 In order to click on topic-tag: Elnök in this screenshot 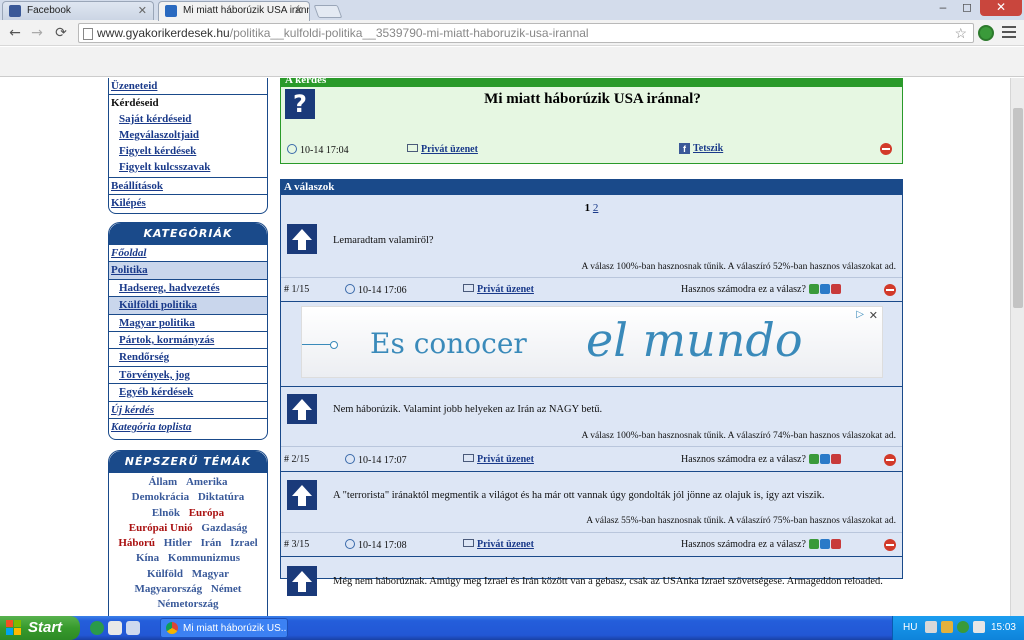, I will do `click(166, 513)`.